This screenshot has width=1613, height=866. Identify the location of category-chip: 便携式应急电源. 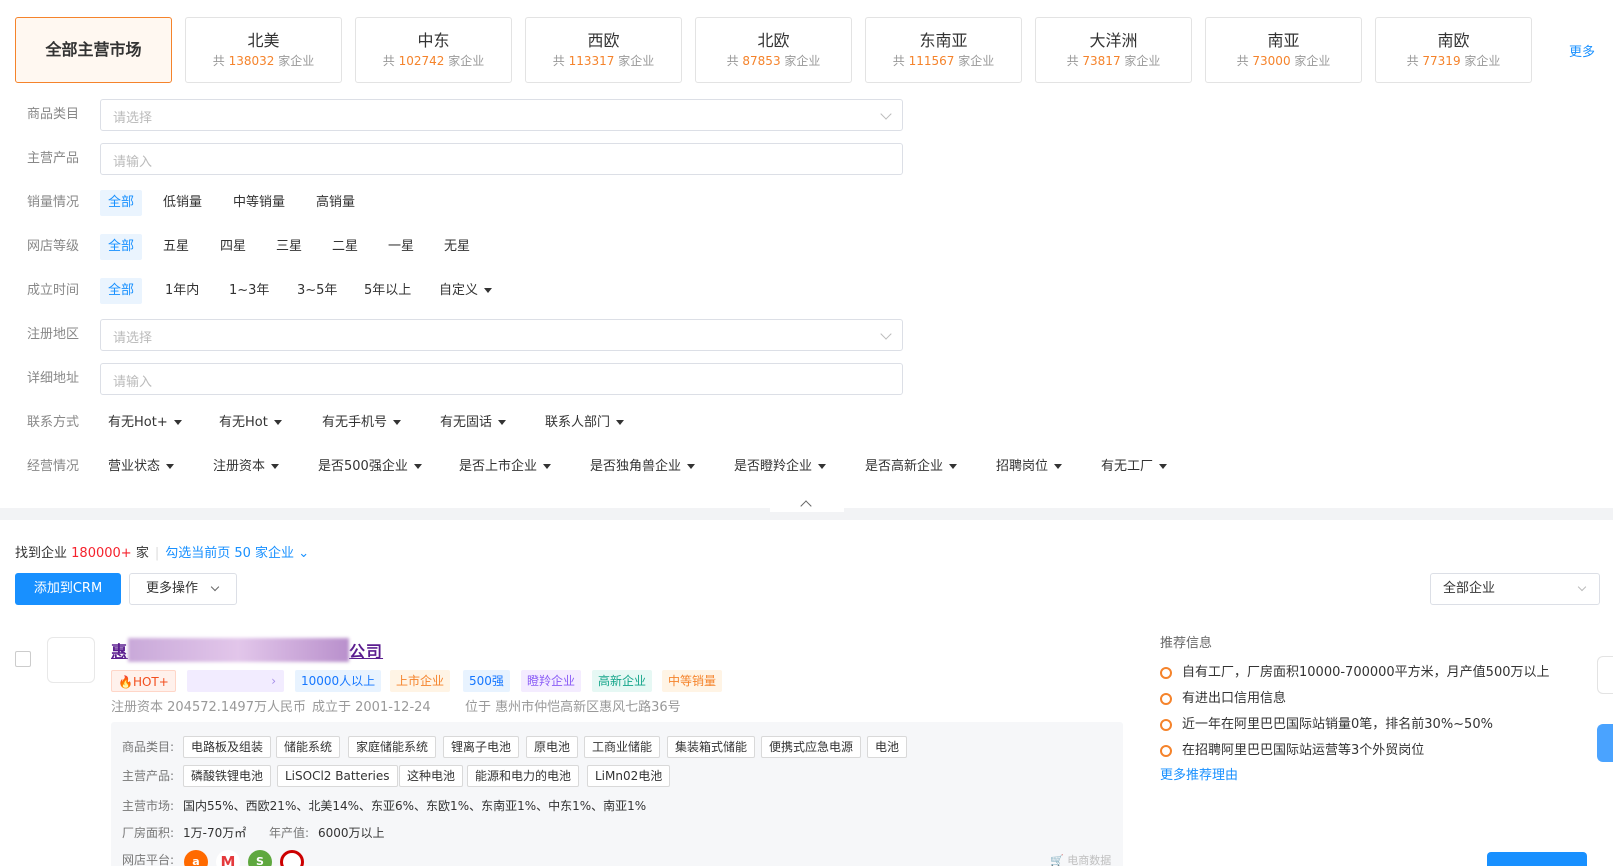
(811, 747).